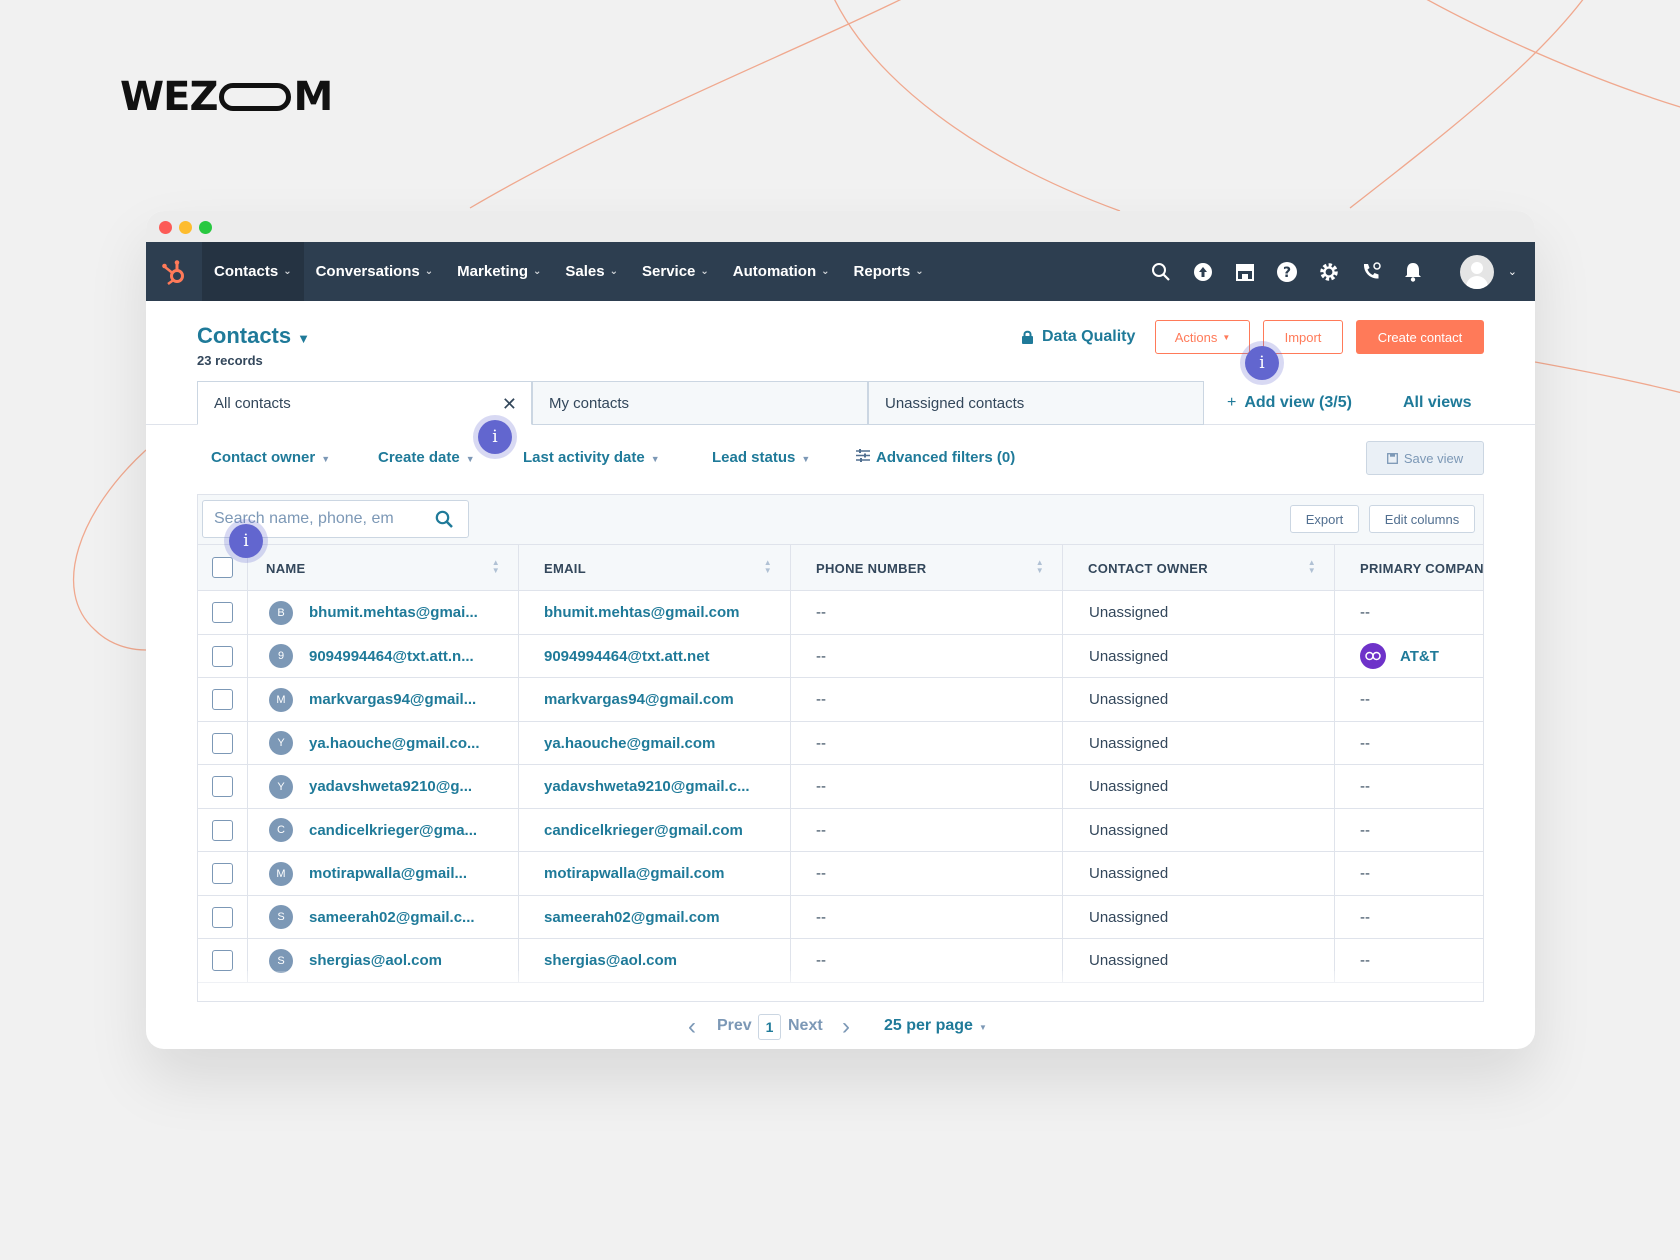  Describe the element at coordinates (643, 830) in the screenshot. I see `contact-email-link: candicelkrieger@gmail.com` at that location.